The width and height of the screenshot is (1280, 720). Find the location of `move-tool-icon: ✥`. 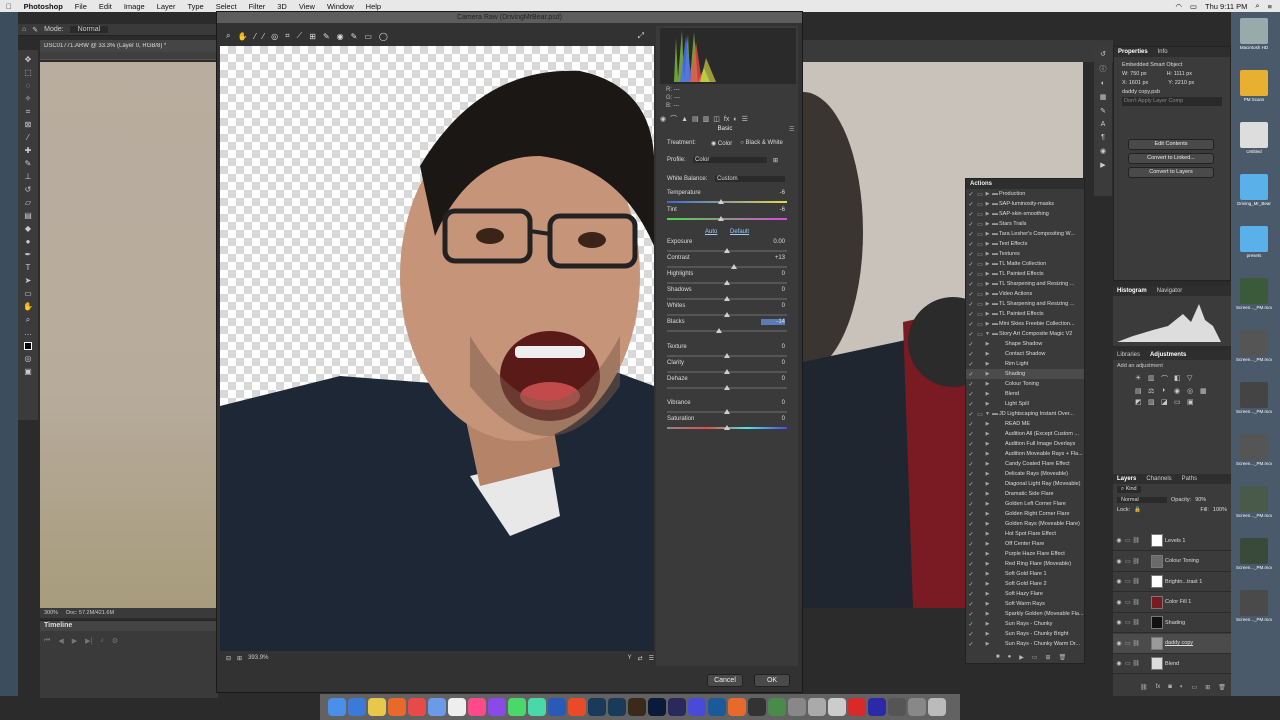

move-tool-icon: ✥ is located at coordinates (28, 59).